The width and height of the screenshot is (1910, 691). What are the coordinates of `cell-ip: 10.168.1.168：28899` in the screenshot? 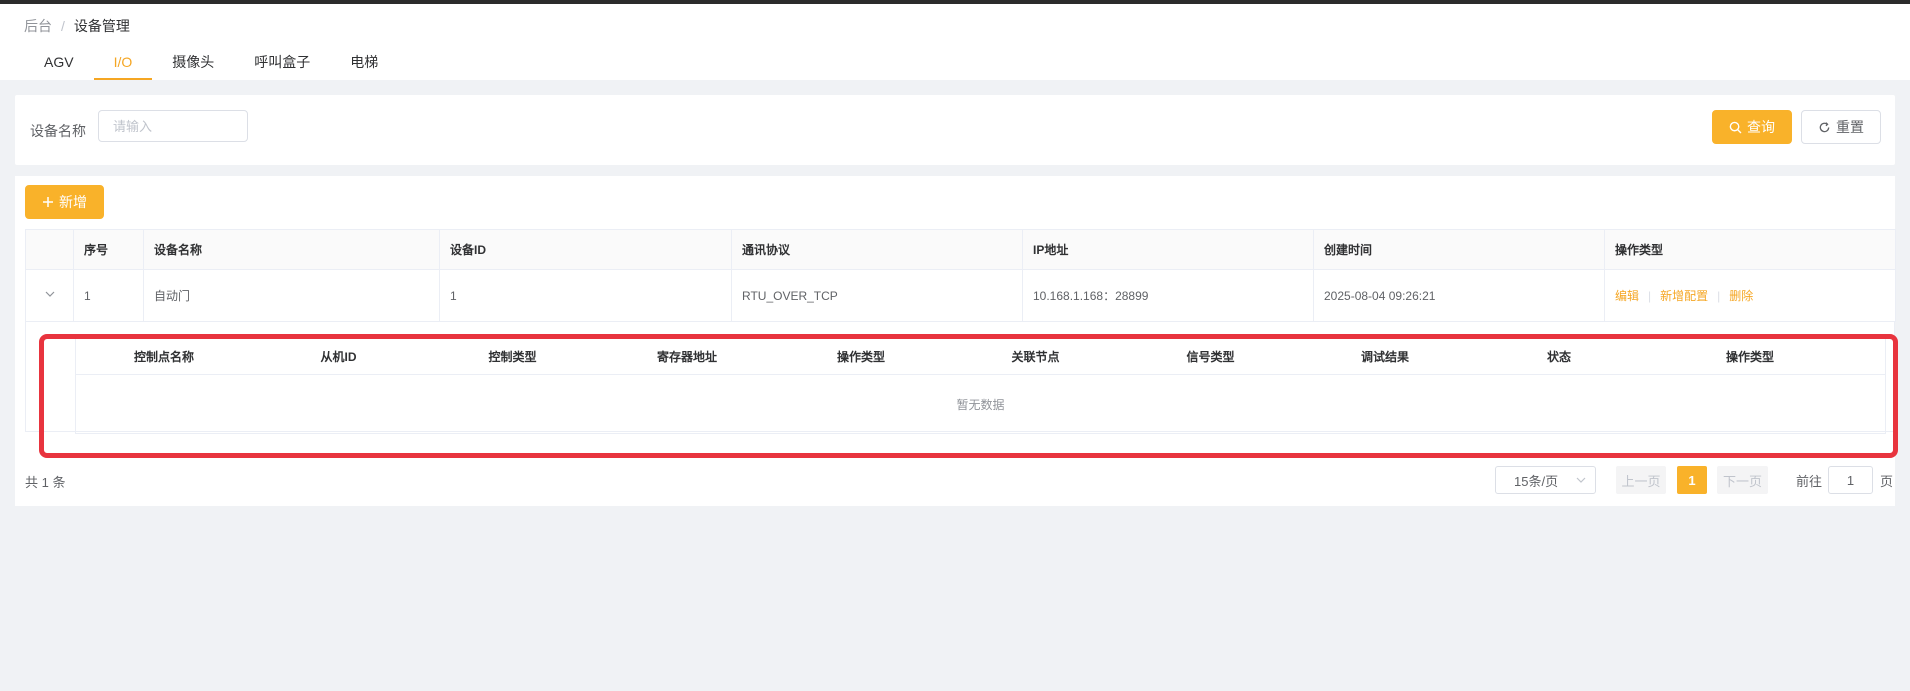 It's located at (1168, 295).